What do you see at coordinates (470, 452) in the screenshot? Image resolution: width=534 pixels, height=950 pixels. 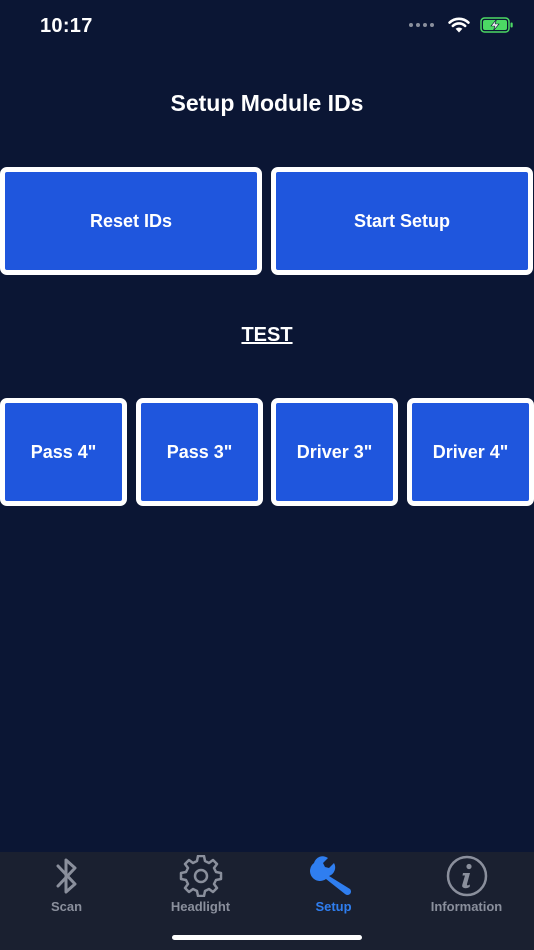 I see `driver-4-button: Driver 4"` at bounding box center [470, 452].